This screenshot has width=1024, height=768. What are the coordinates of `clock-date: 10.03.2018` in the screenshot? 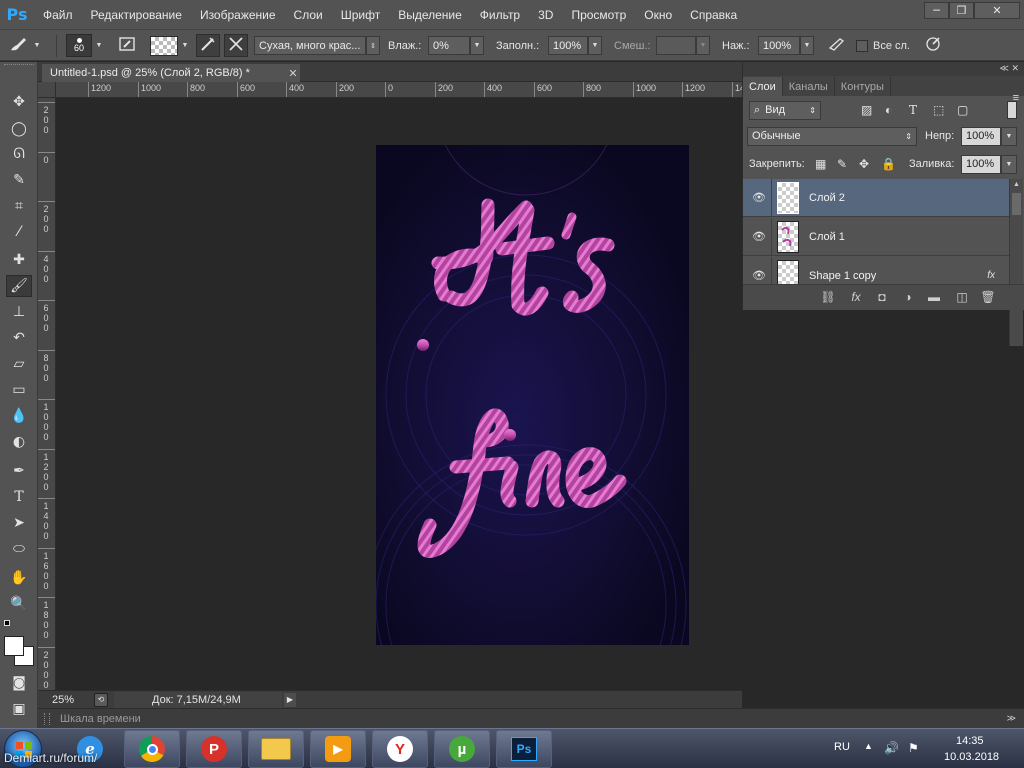 It's located at (971, 757).